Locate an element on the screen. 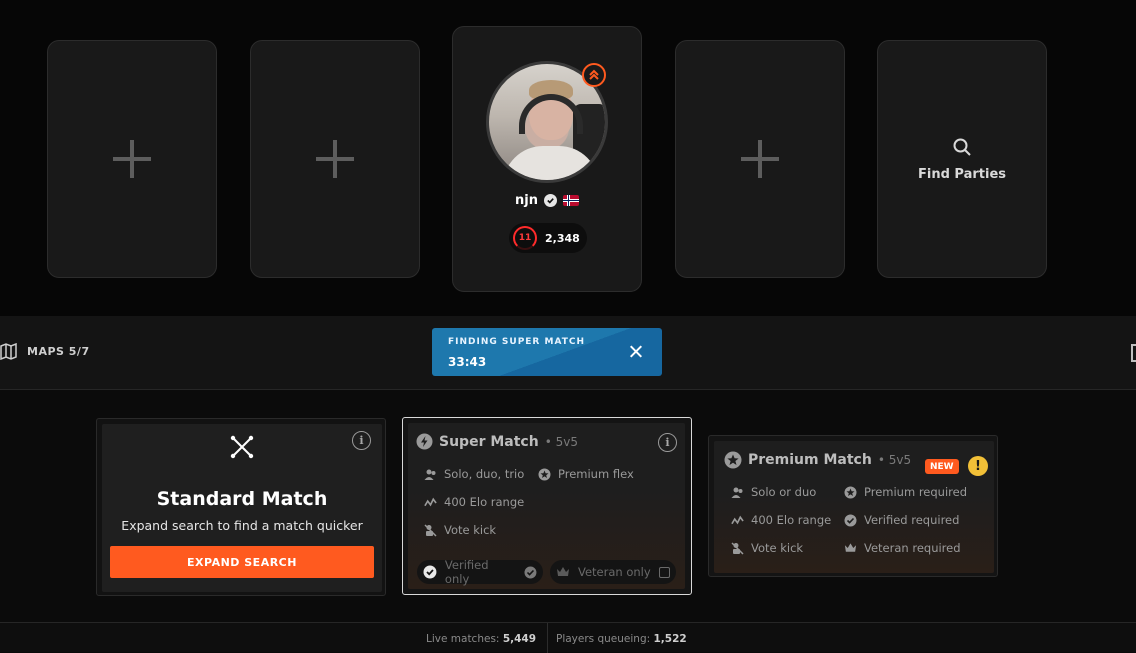 This screenshot has width=1136, height=653. find-parties-label: Find Parties is located at coordinates (961, 174).